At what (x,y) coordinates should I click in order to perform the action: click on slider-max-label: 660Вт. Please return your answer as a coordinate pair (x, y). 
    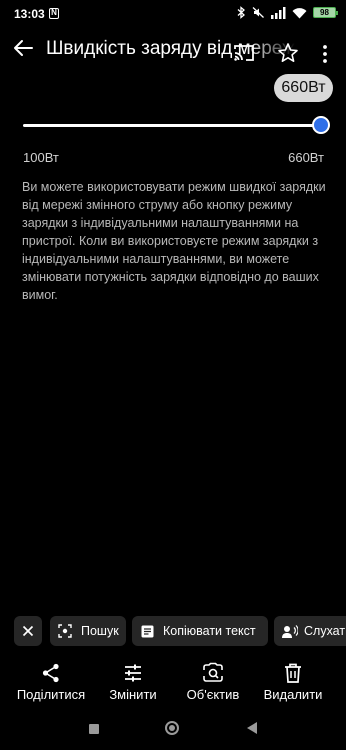
    Looking at the image, I should click on (306, 157).